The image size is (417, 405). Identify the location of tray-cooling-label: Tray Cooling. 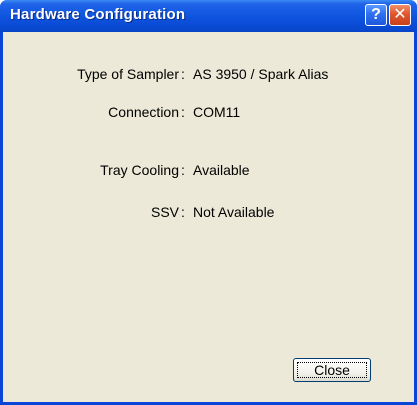
(139, 170).